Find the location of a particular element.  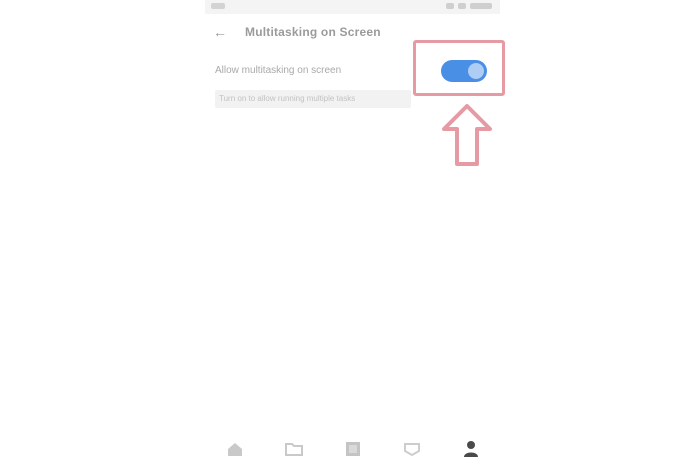

status-time is located at coordinates (218, 6).